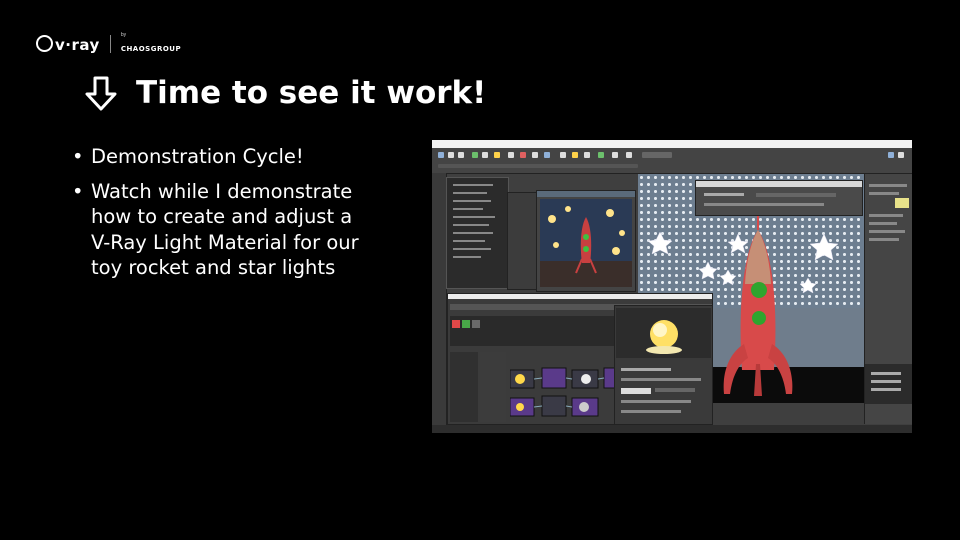 This screenshot has width=960, height=540. What do you see at coordinates (311, 93) in the screenshot?
I see `slide-title: Time to see it work!` at bounding box center [311, 93].